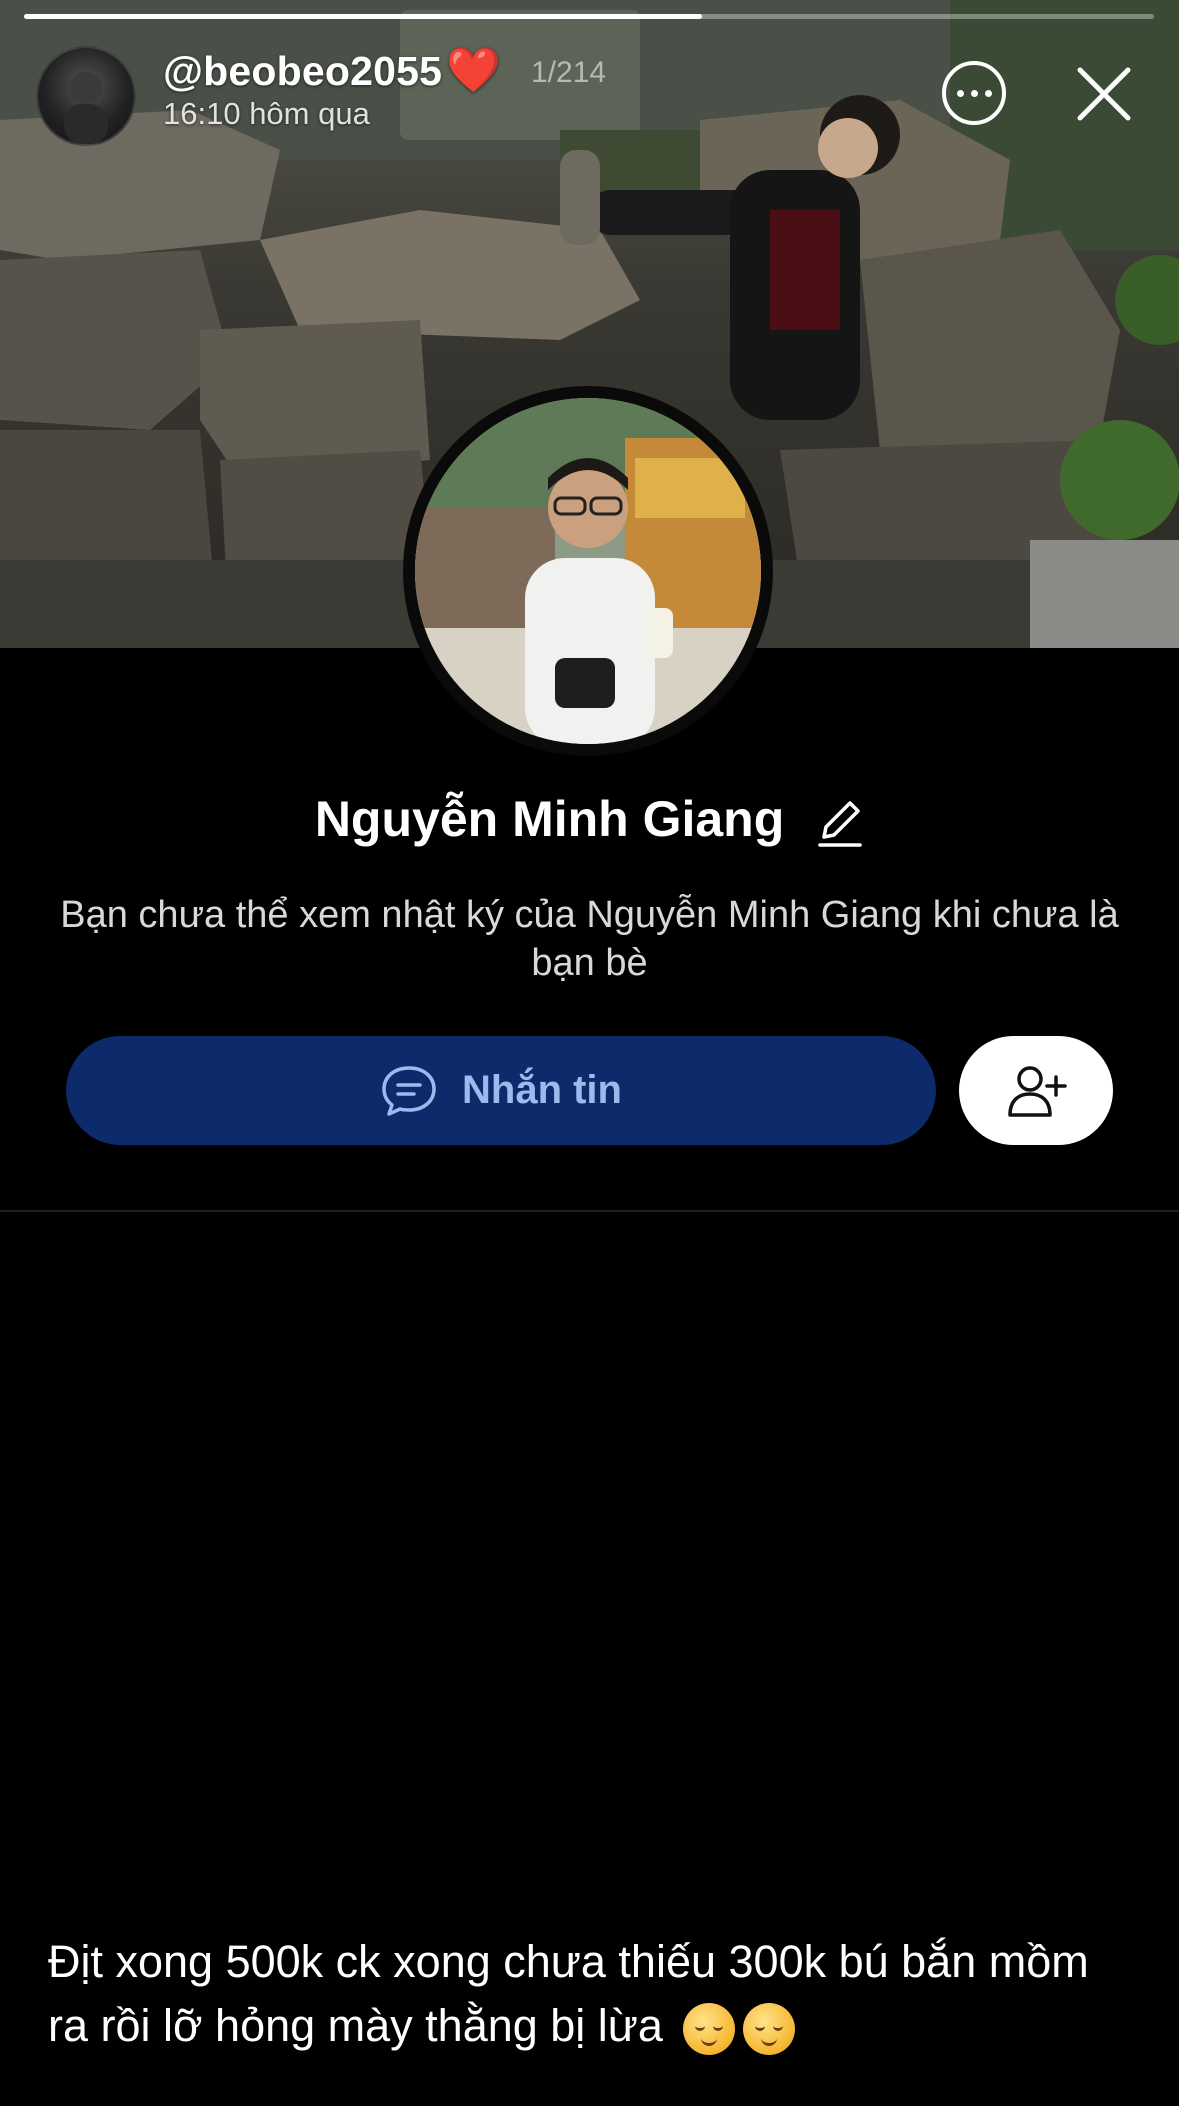 The width and height of the screenshot is (1179, 2106). I want to click on add-friend-button, so click(1036, 1090).